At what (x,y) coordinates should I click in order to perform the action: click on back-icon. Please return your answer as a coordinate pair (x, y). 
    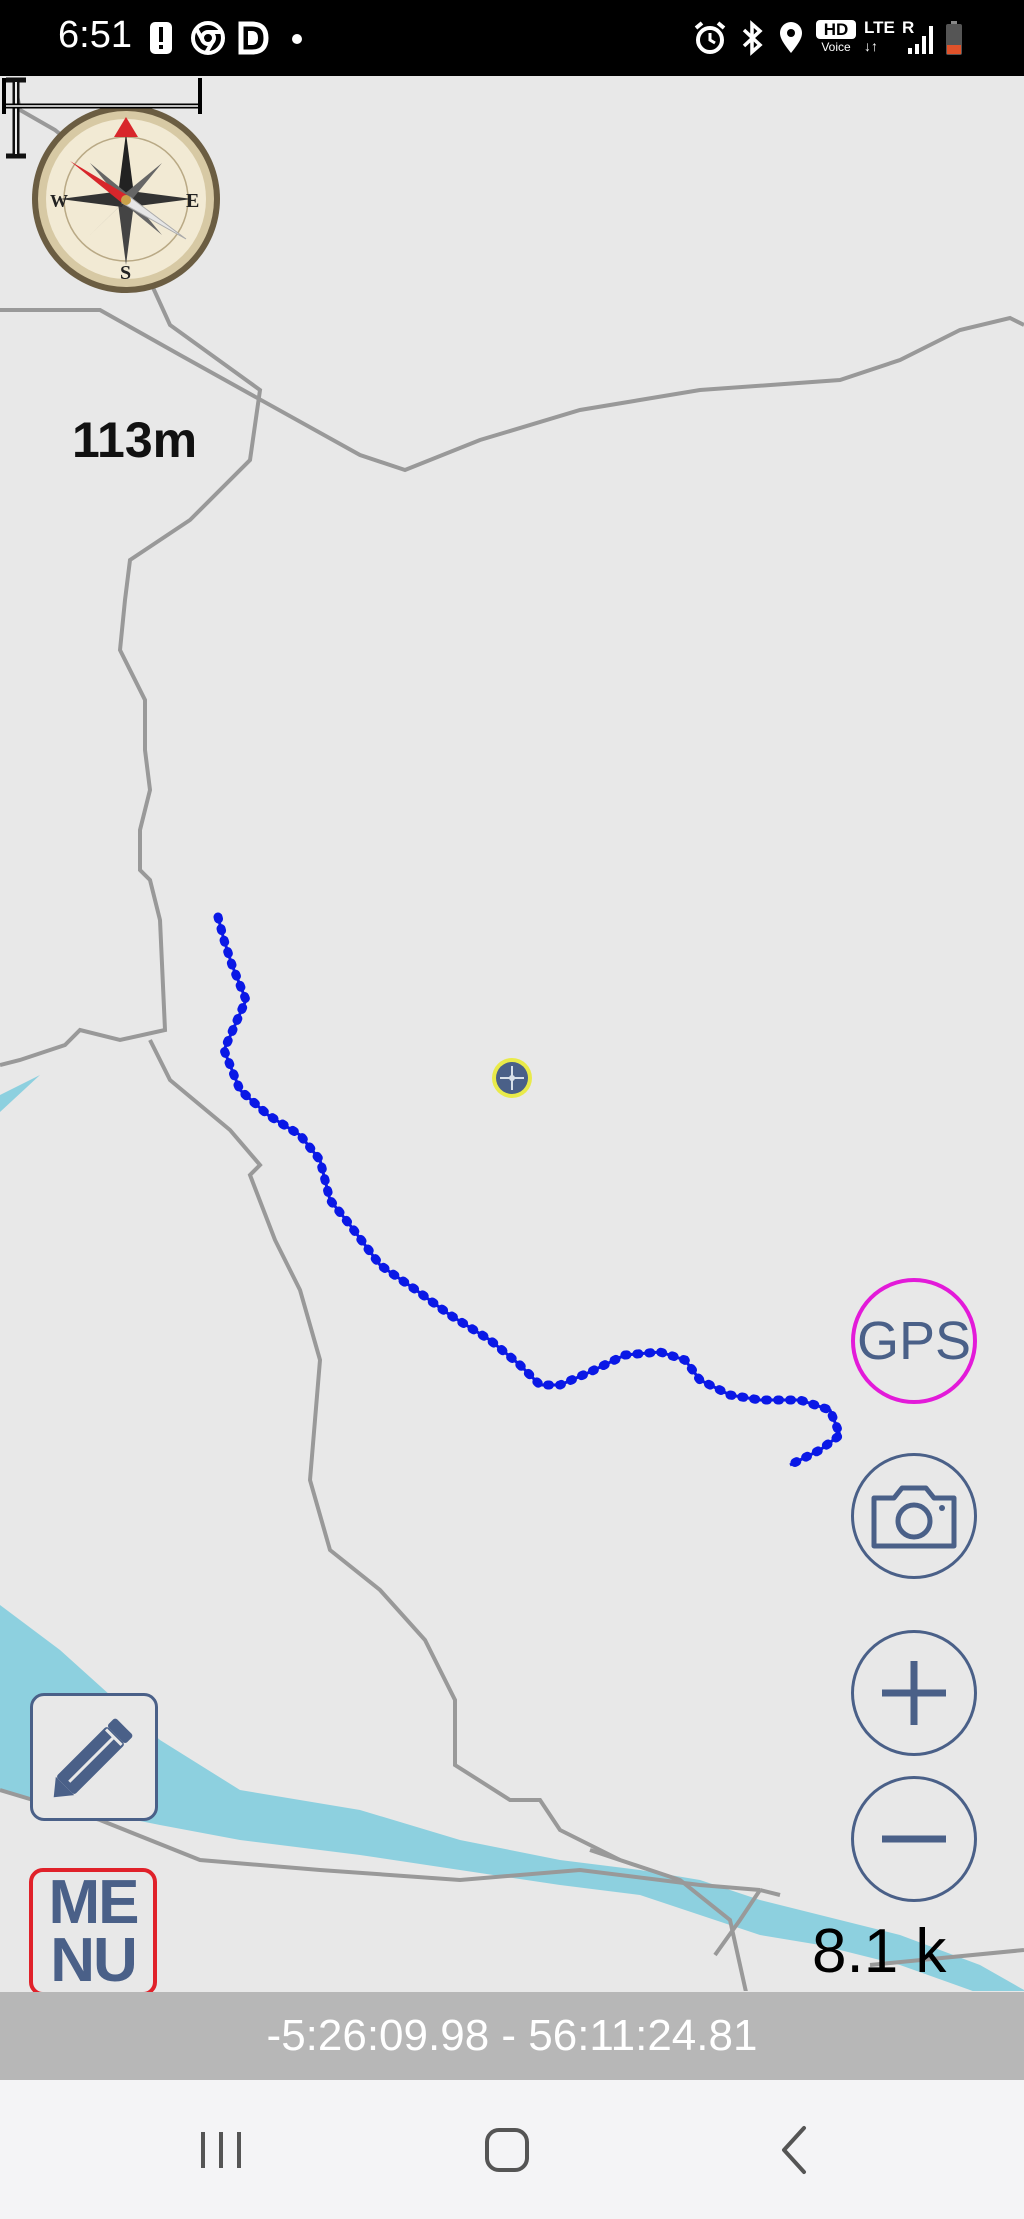
    Looking at the image, I should click on (794, 2150).